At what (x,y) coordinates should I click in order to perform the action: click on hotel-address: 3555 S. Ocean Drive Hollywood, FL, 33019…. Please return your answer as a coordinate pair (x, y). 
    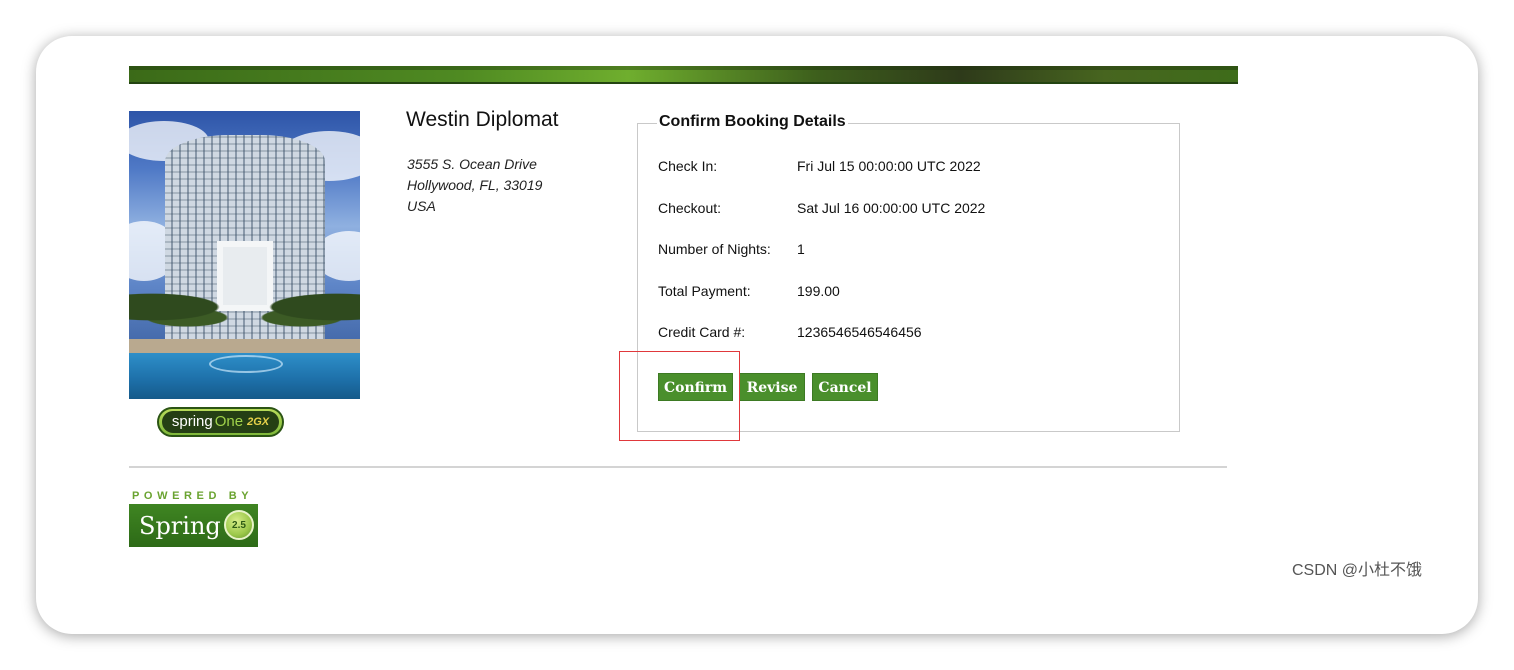
    Looking at the image, I should click on (474, 185).